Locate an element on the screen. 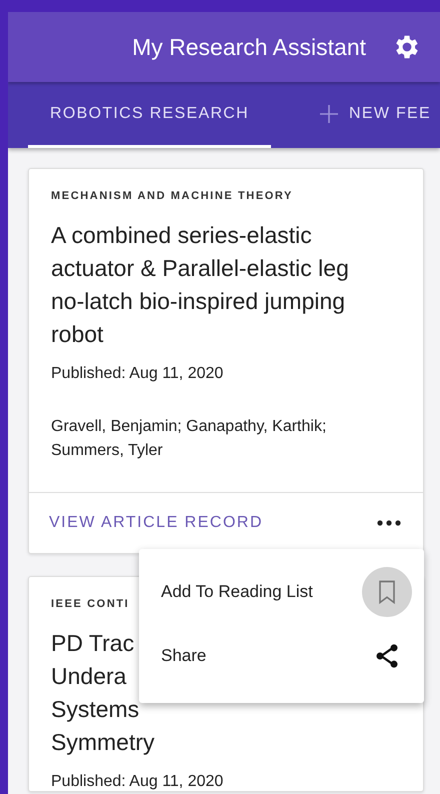 This screenshot has width=440, height=794. journal-name: IEEE CONTI is located at coordinates (90, 604).